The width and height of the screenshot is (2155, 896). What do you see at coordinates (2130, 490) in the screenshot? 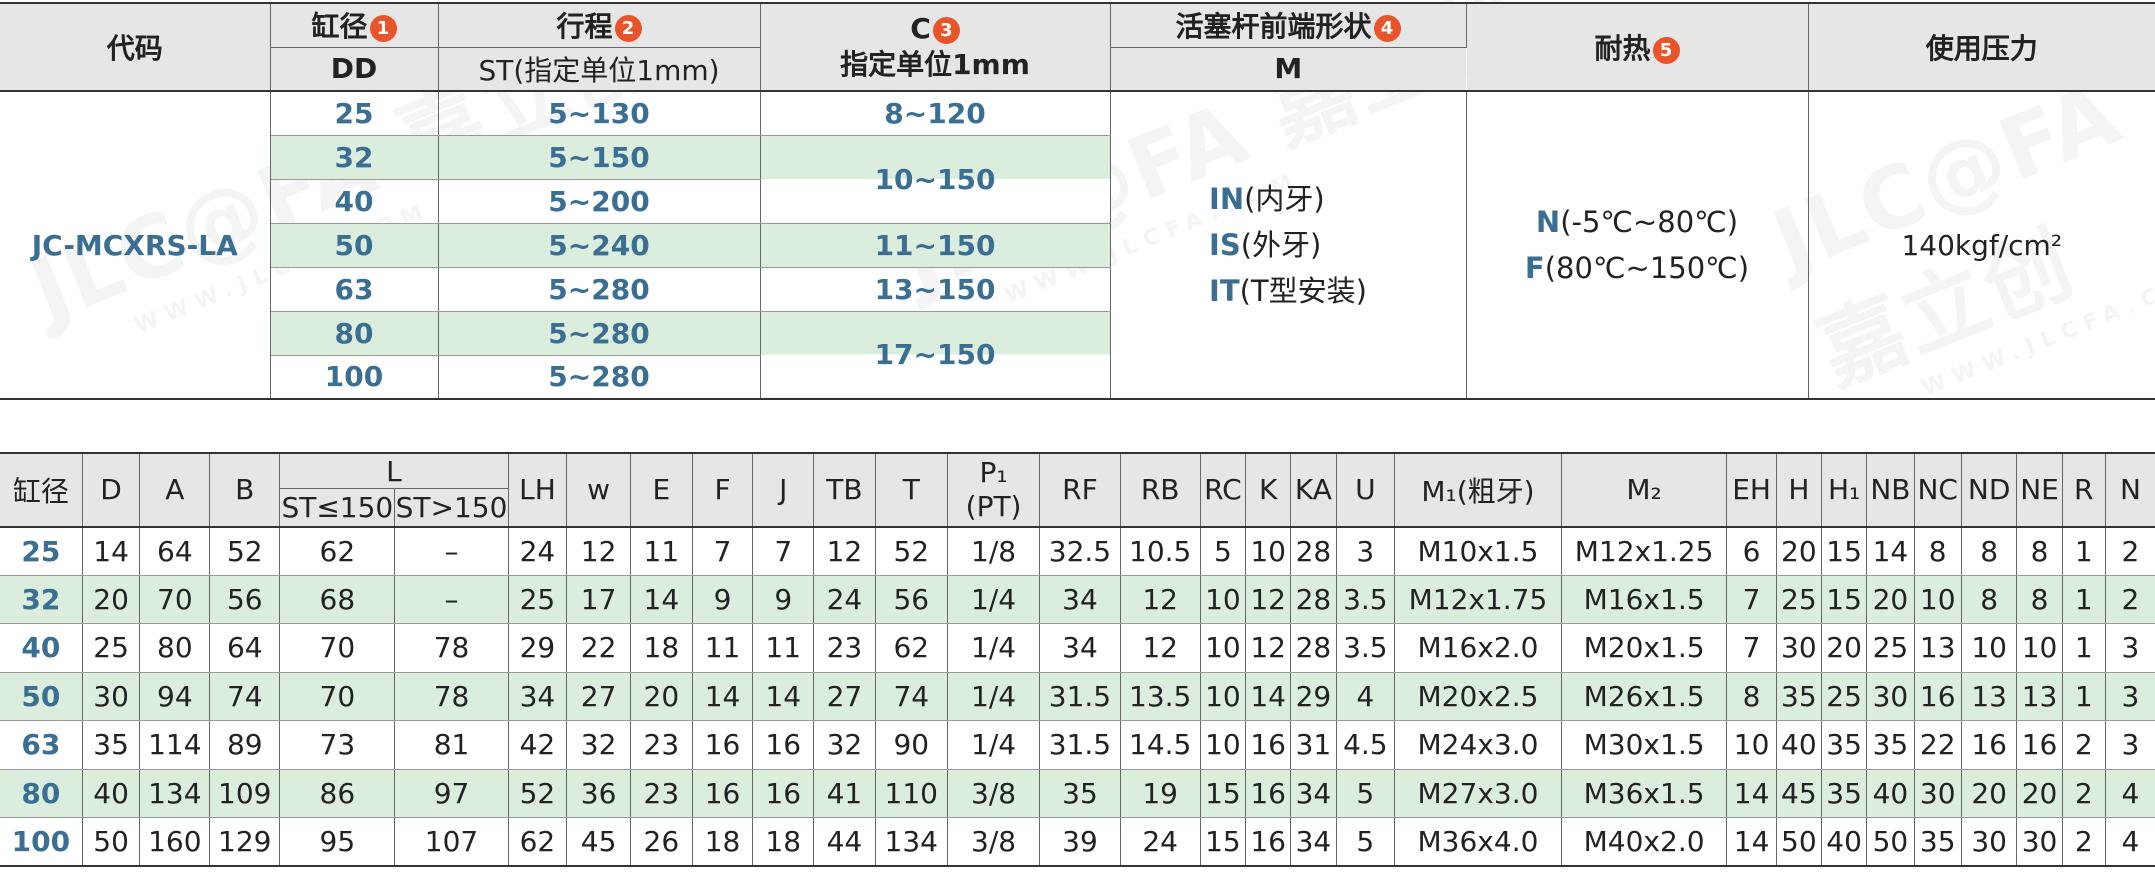
I see `dim-header: N` at bounding box center [2130, 490].